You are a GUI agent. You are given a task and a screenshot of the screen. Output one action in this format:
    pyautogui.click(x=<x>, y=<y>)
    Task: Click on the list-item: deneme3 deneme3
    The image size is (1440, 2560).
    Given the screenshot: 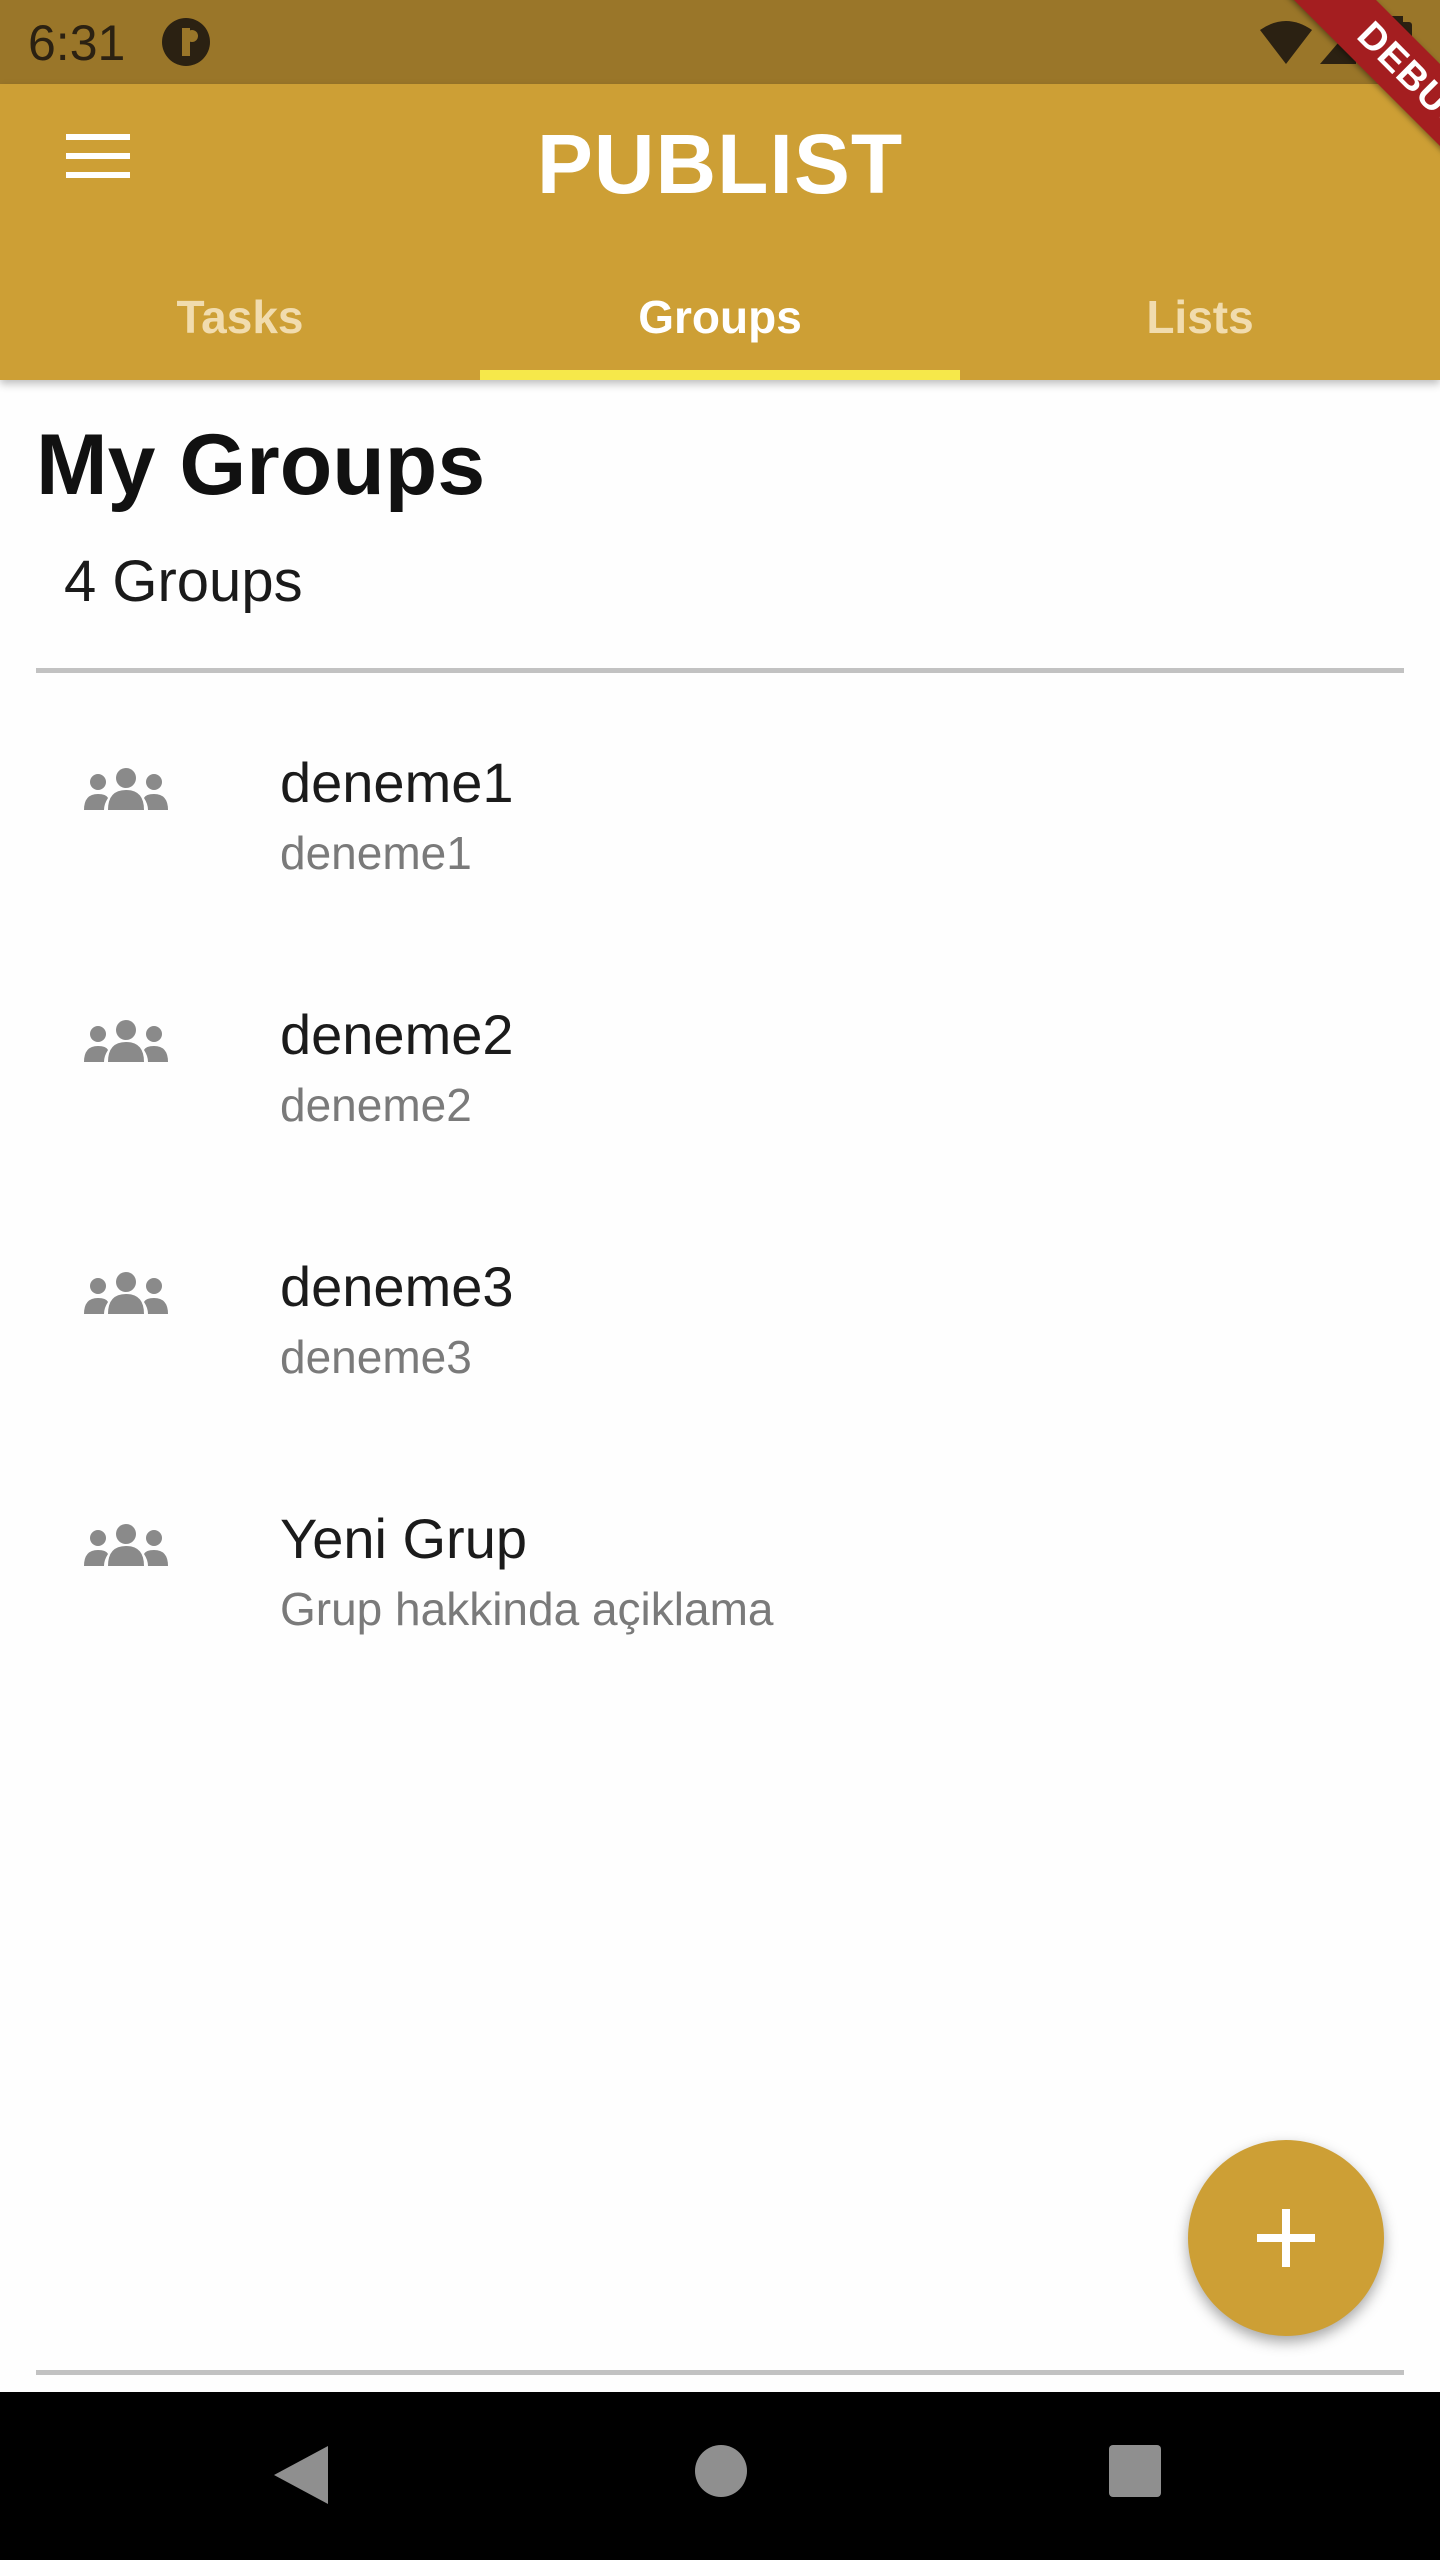 What is the action you would take?
    pyautogui.click(x=720, y=1330)
    